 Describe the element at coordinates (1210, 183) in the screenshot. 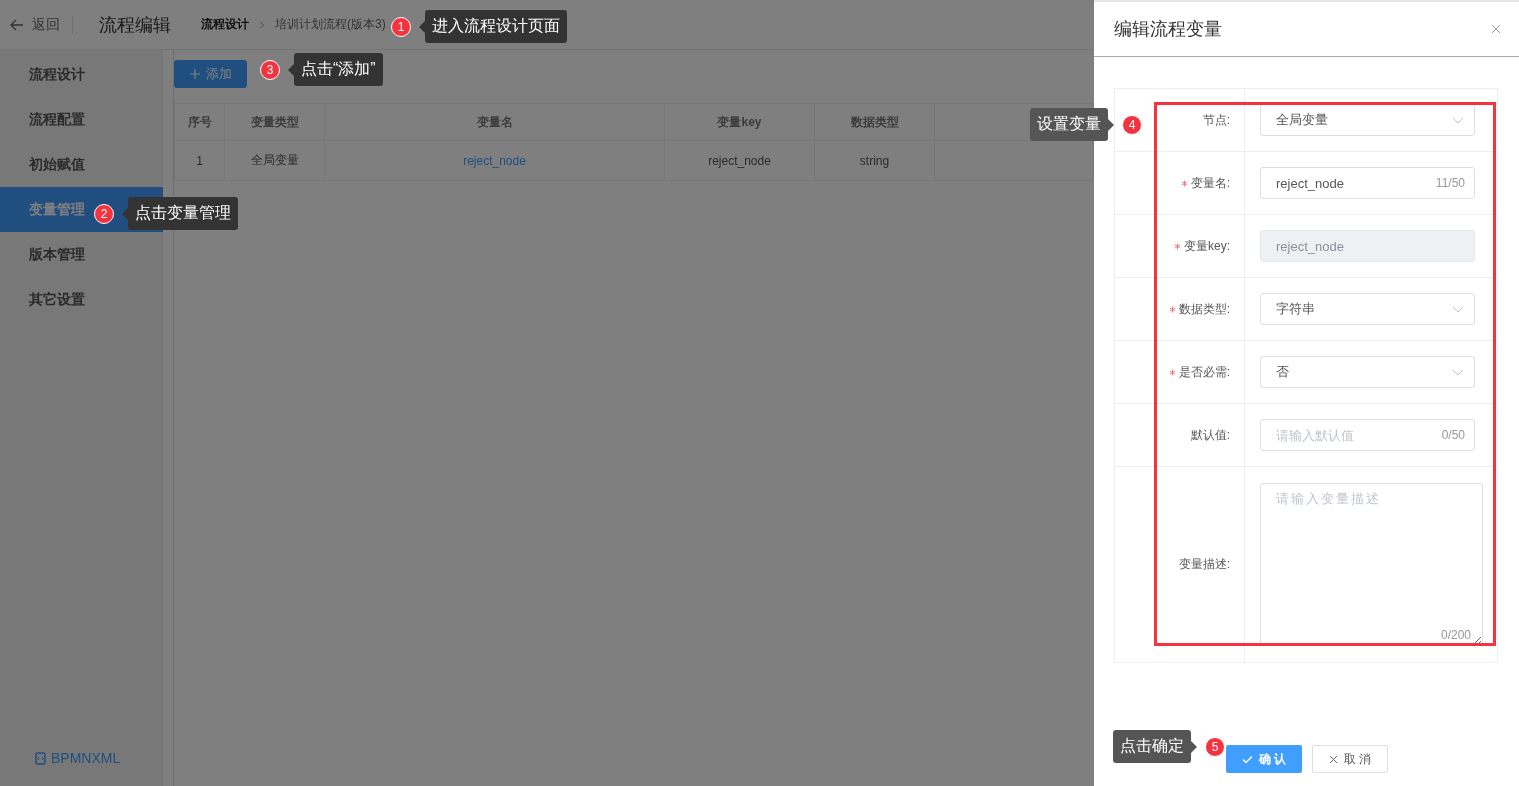

I see `field-label: 变量名:` at that location.